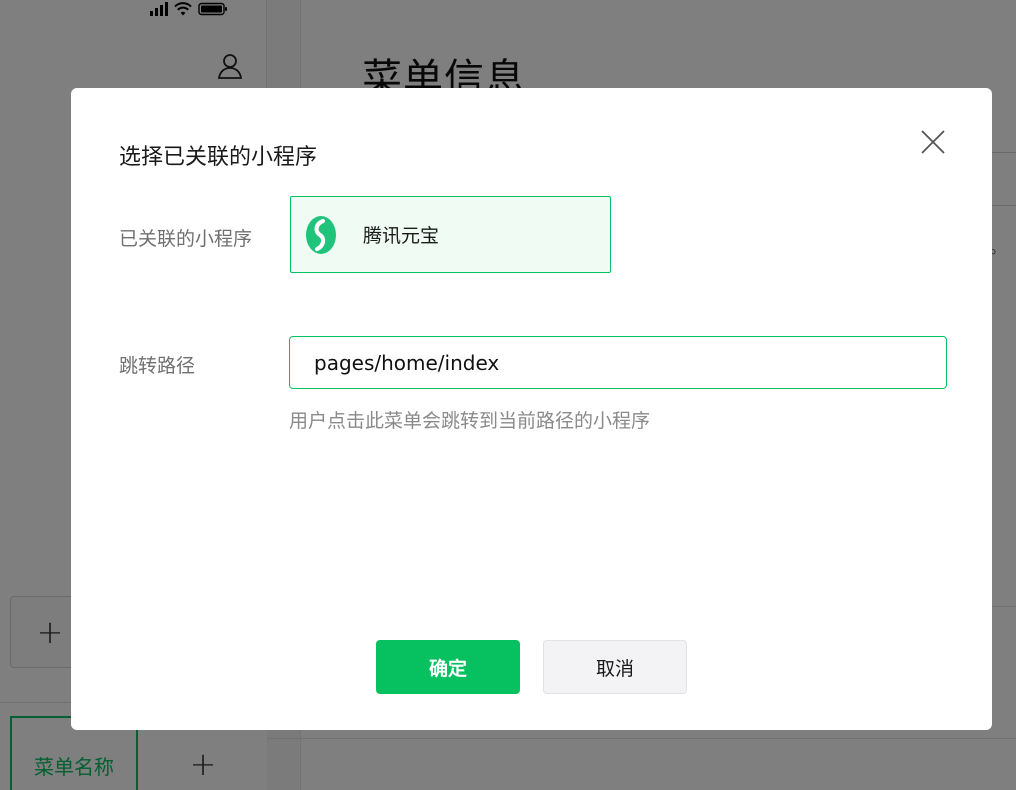  What do you see at coordinates (470, 421) in the screenshot?
I see `jump-path-hint: 用户点击此菜单会跳转到当前路径的小程序` at bounding box center [470, 421].